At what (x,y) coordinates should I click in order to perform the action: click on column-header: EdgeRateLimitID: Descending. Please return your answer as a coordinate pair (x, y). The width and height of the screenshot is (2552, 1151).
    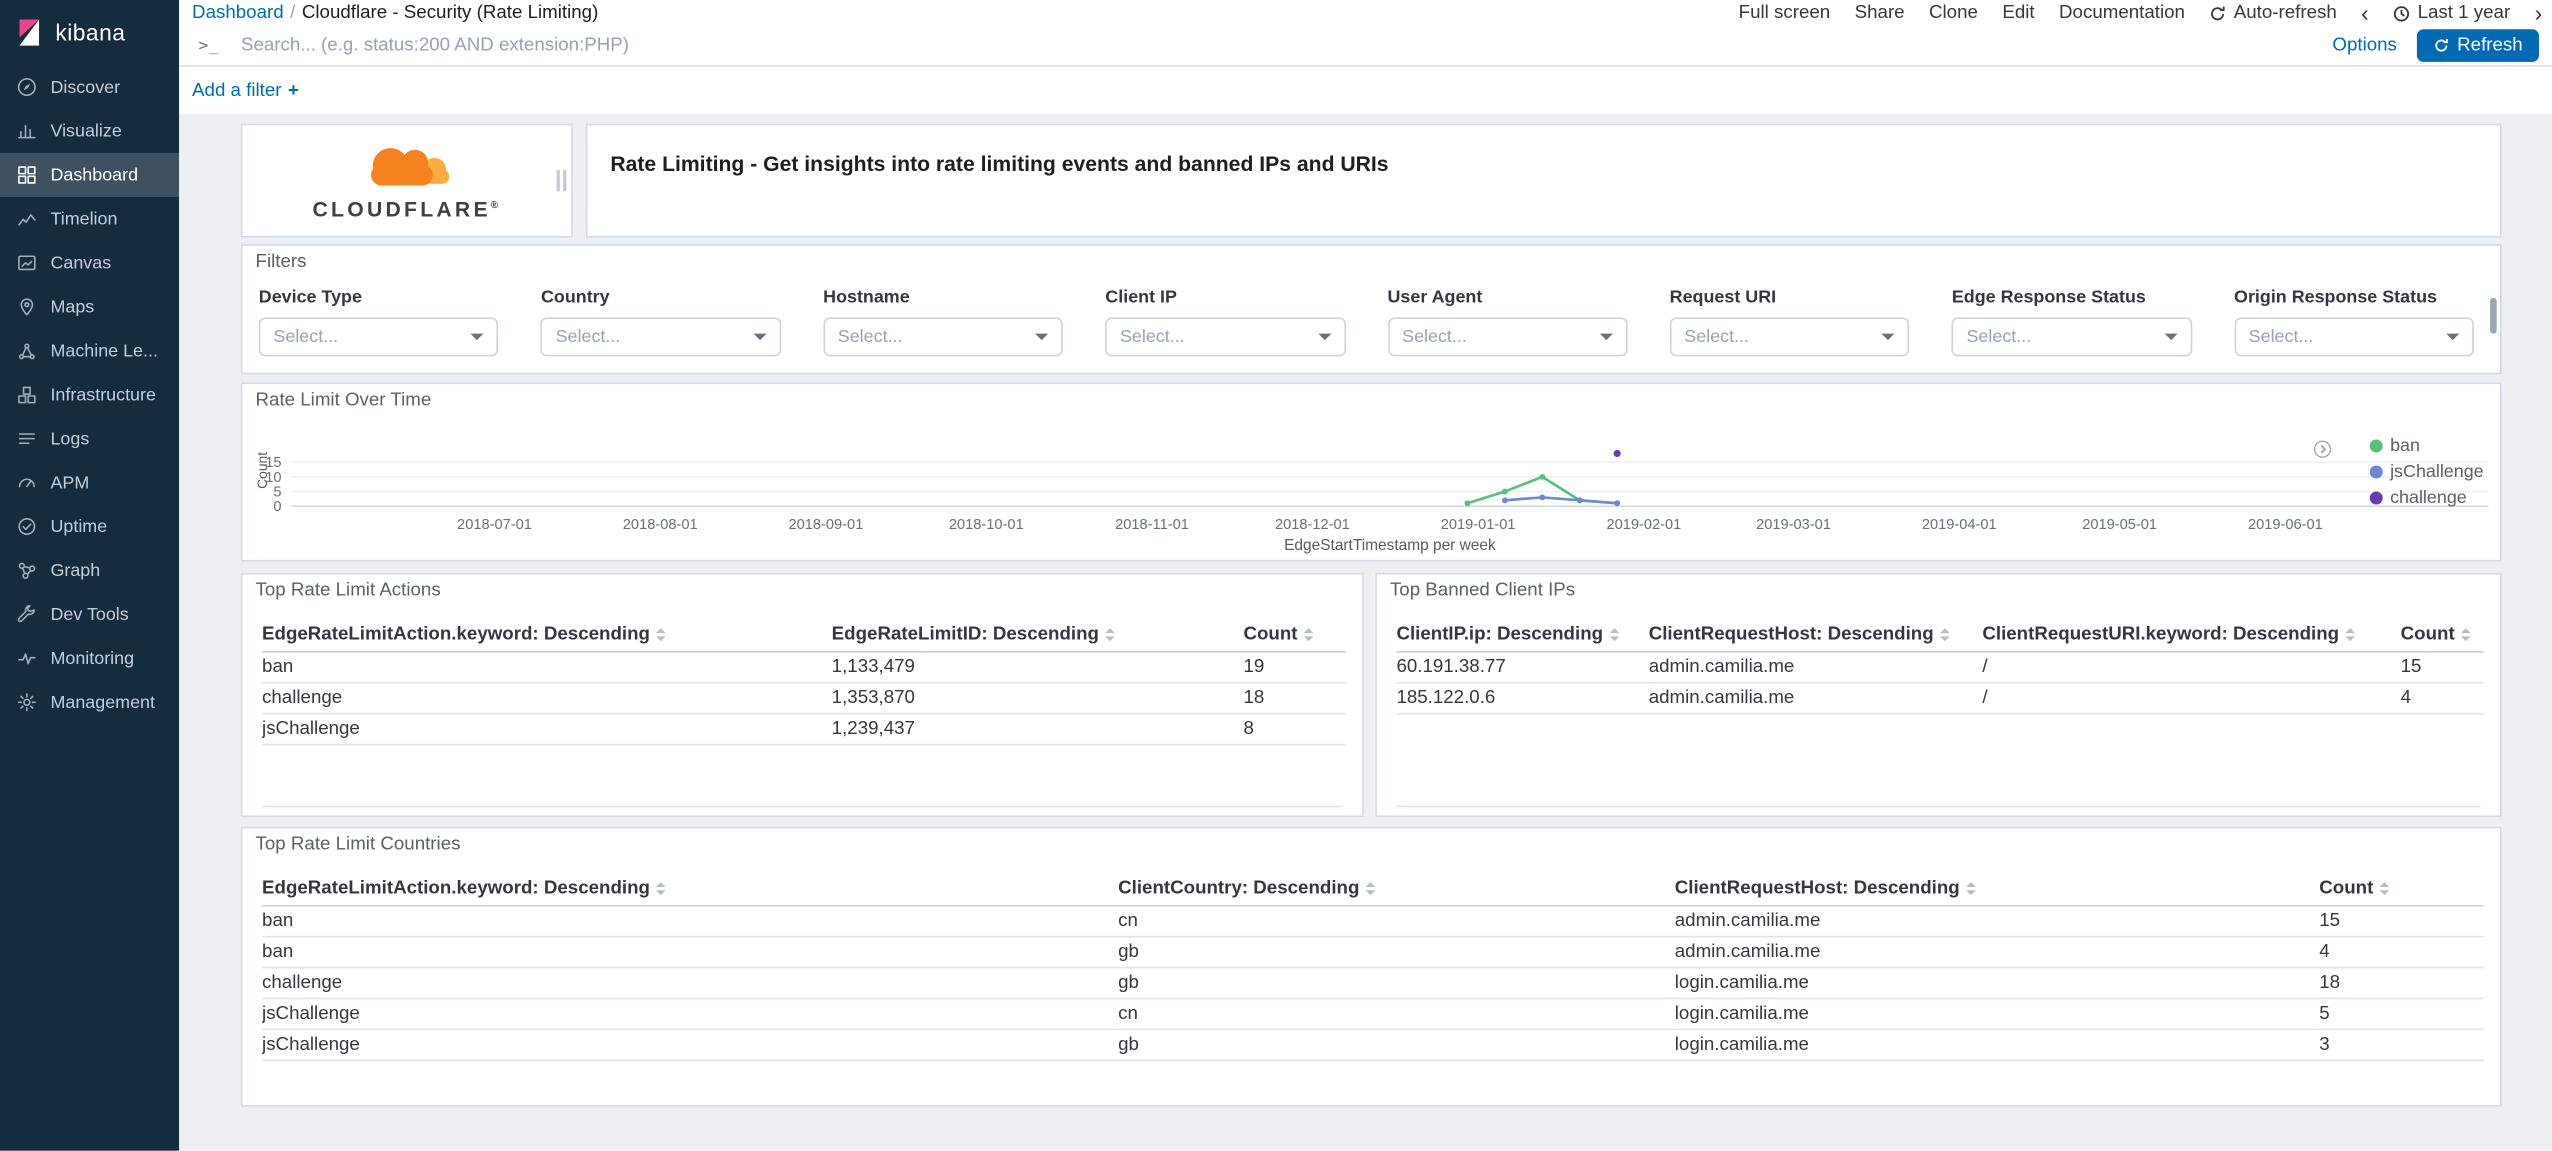
    Looking at the image, I should click on (1037, 636).